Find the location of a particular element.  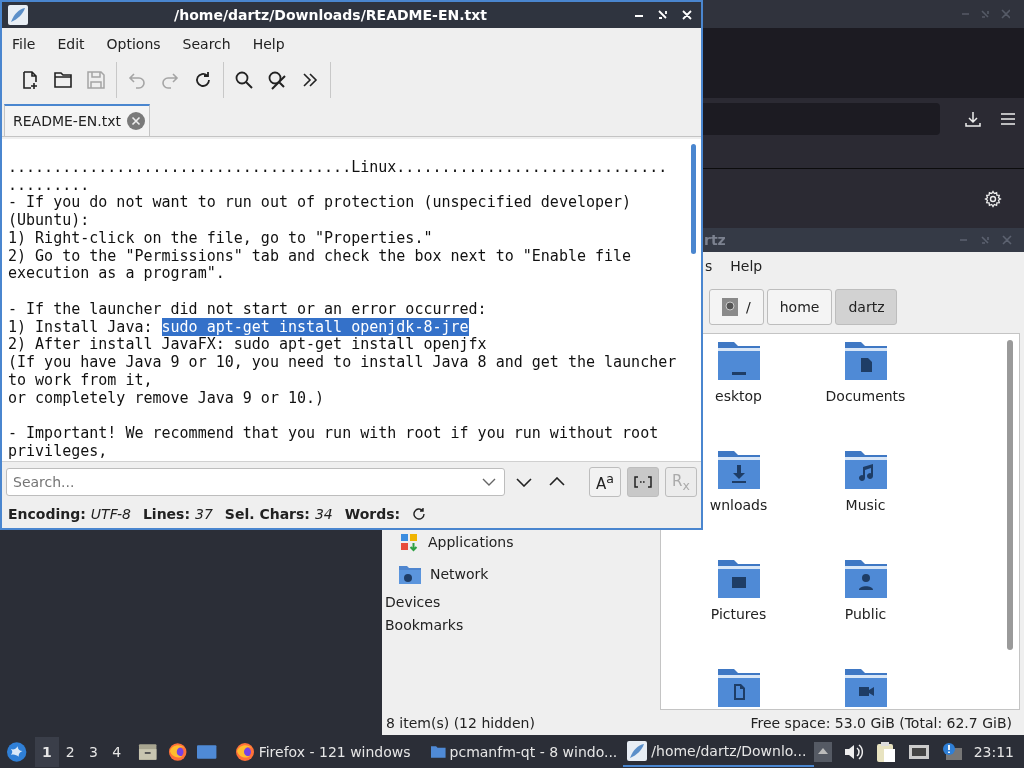

search-icon is located at coordinates (244, 80).